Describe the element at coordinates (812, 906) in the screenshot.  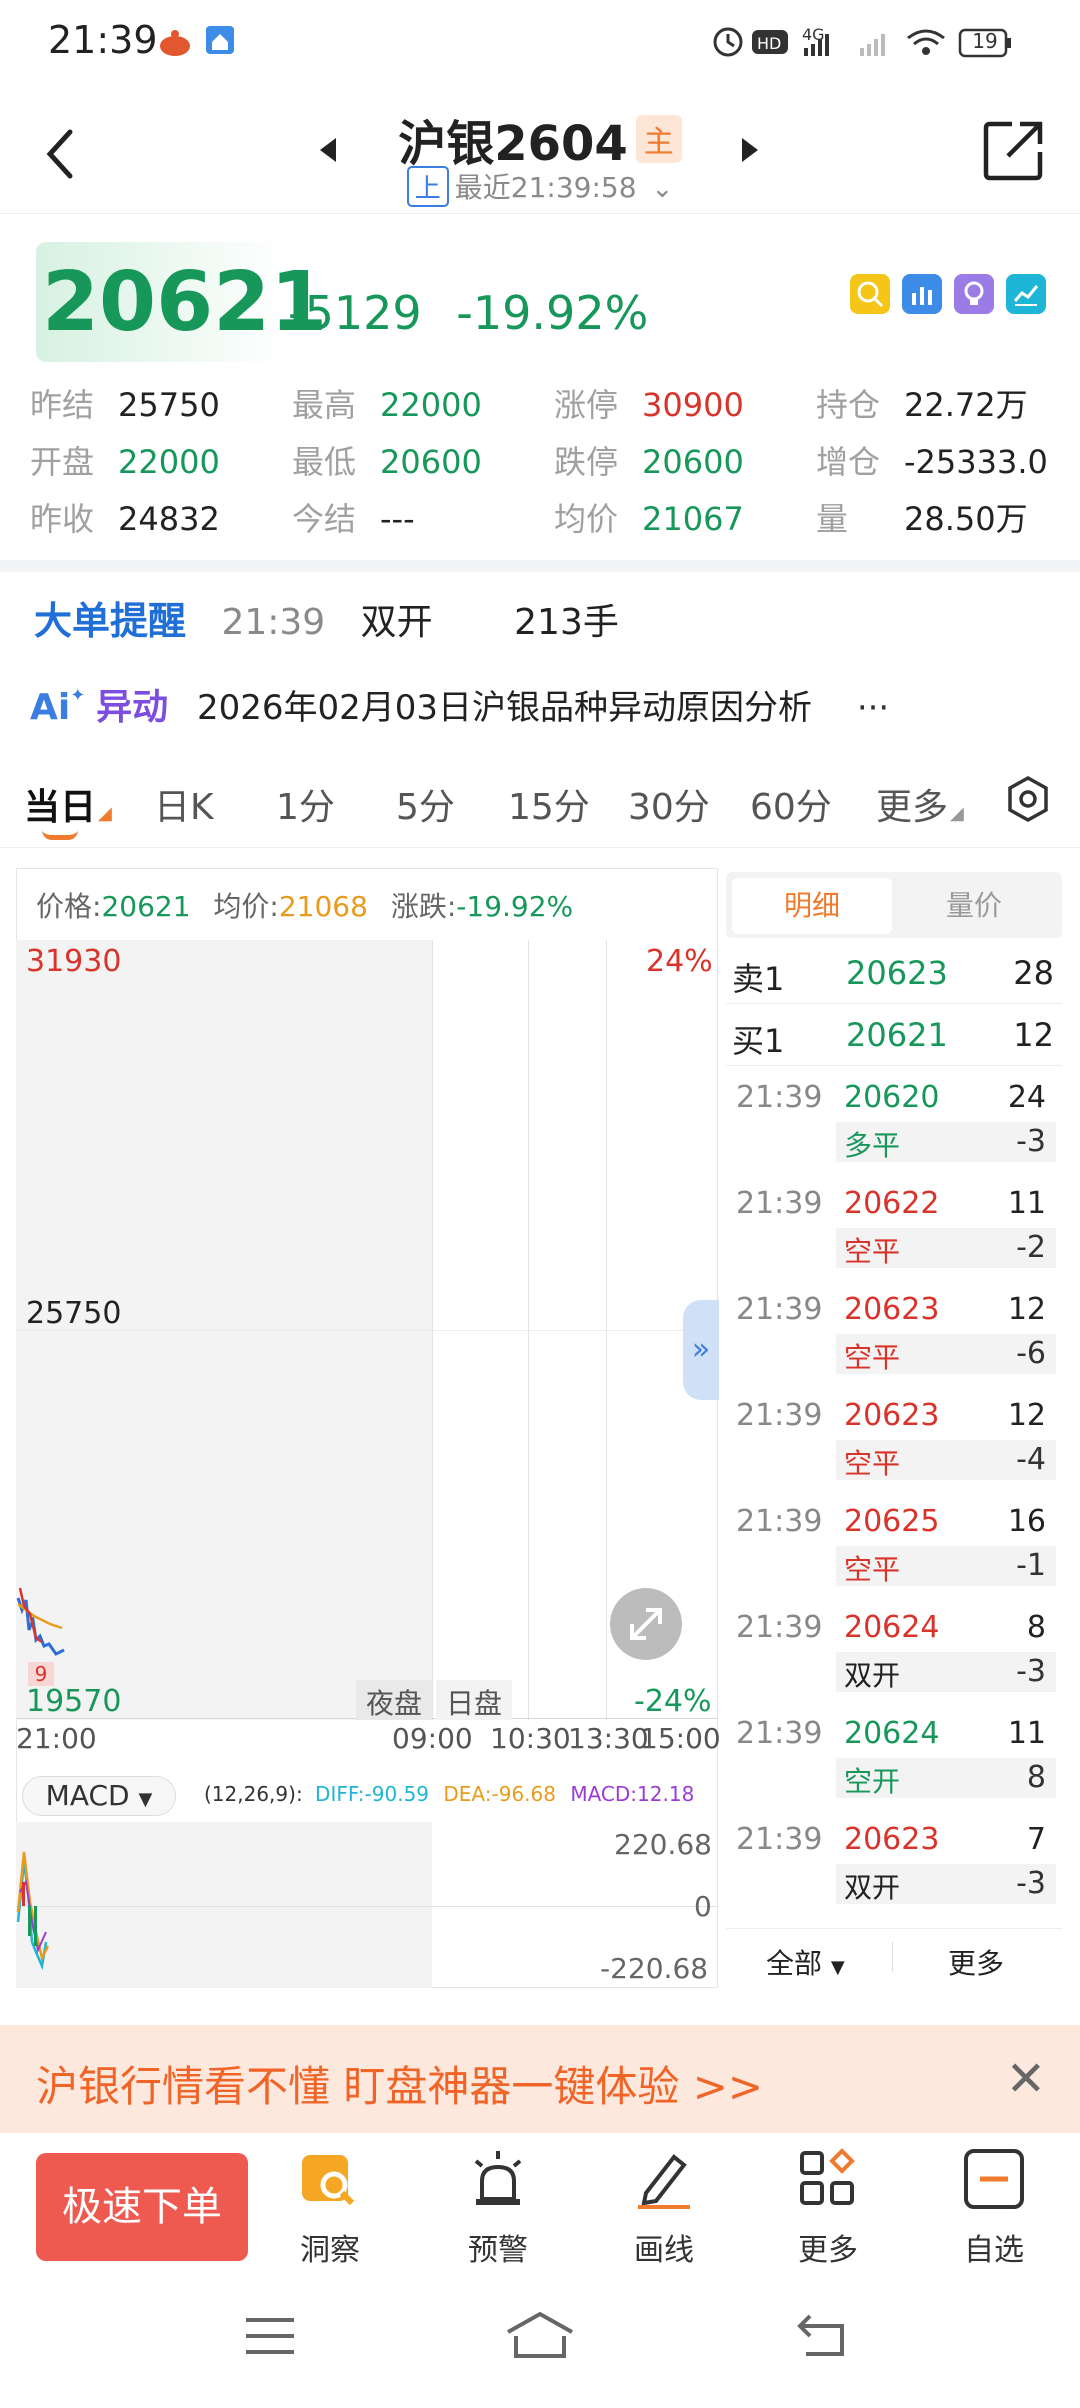
I see `tab-detail: 明细` at that location.